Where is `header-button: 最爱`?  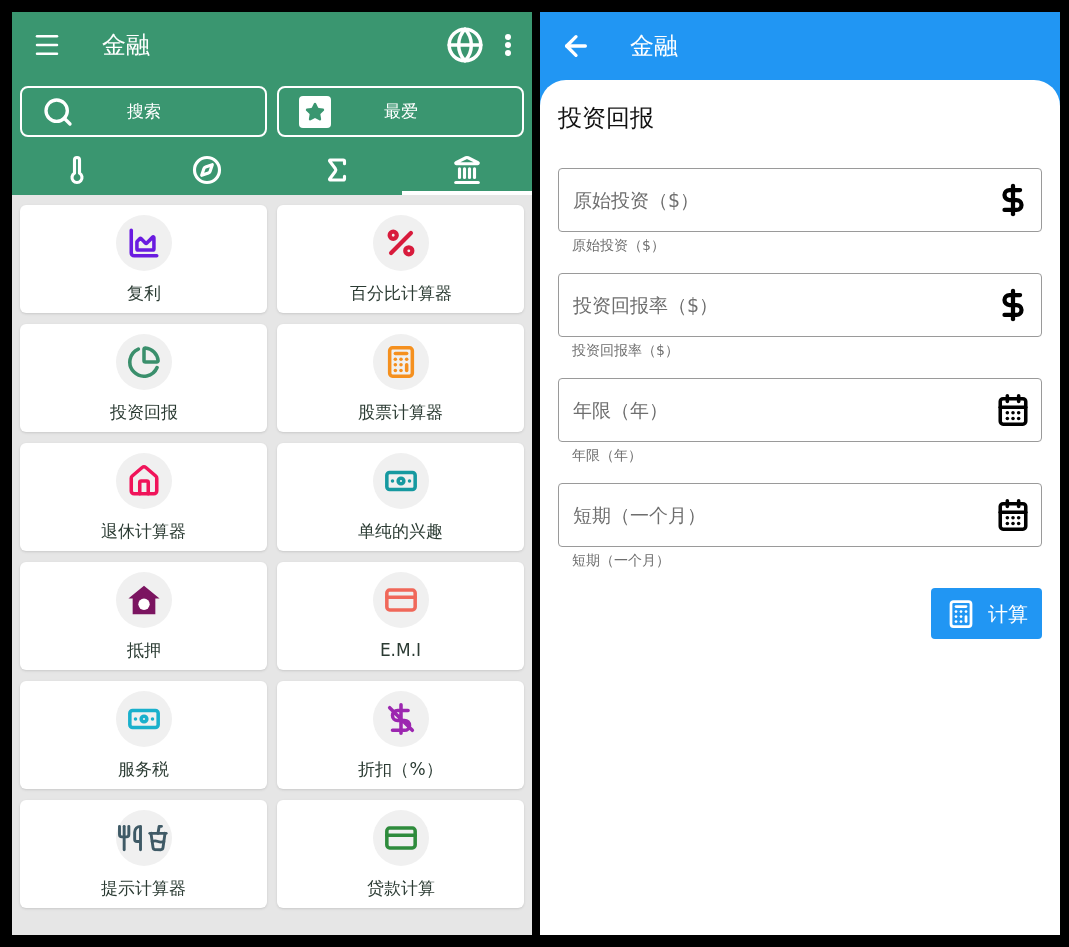 header-button: 最爱 is located at coordinates (400, 111).